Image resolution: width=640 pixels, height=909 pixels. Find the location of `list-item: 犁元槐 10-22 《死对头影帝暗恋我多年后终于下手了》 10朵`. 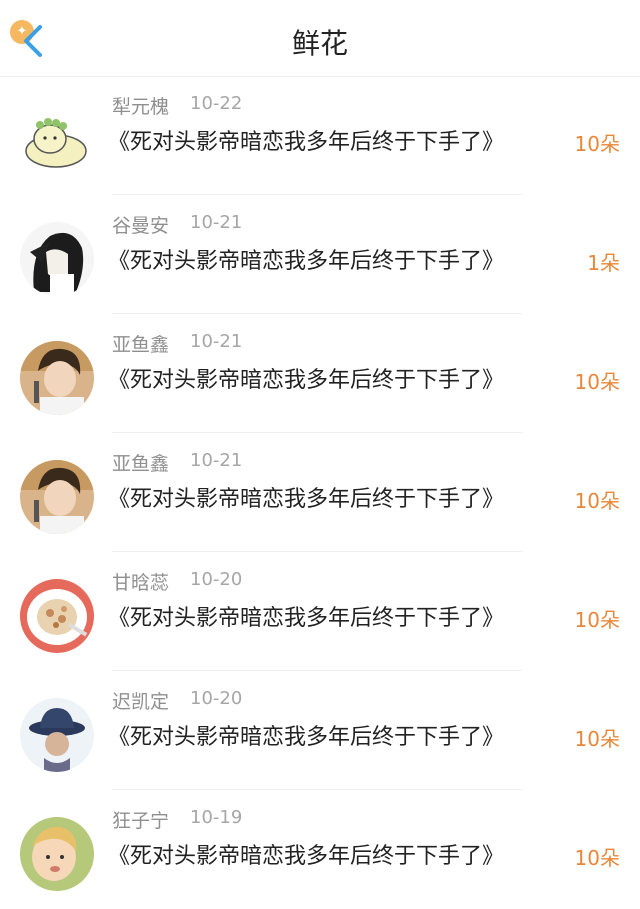

list-item: 犁元槐 10-22 《死对头影帝暗恋我多年后终于下手了》 10朵 is located at coordinates (320, 135).